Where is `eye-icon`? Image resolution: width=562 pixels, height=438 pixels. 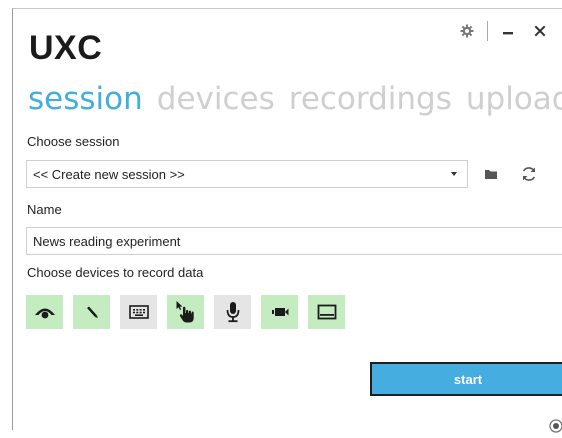
eye-icon is located at coordinates (44, 313).